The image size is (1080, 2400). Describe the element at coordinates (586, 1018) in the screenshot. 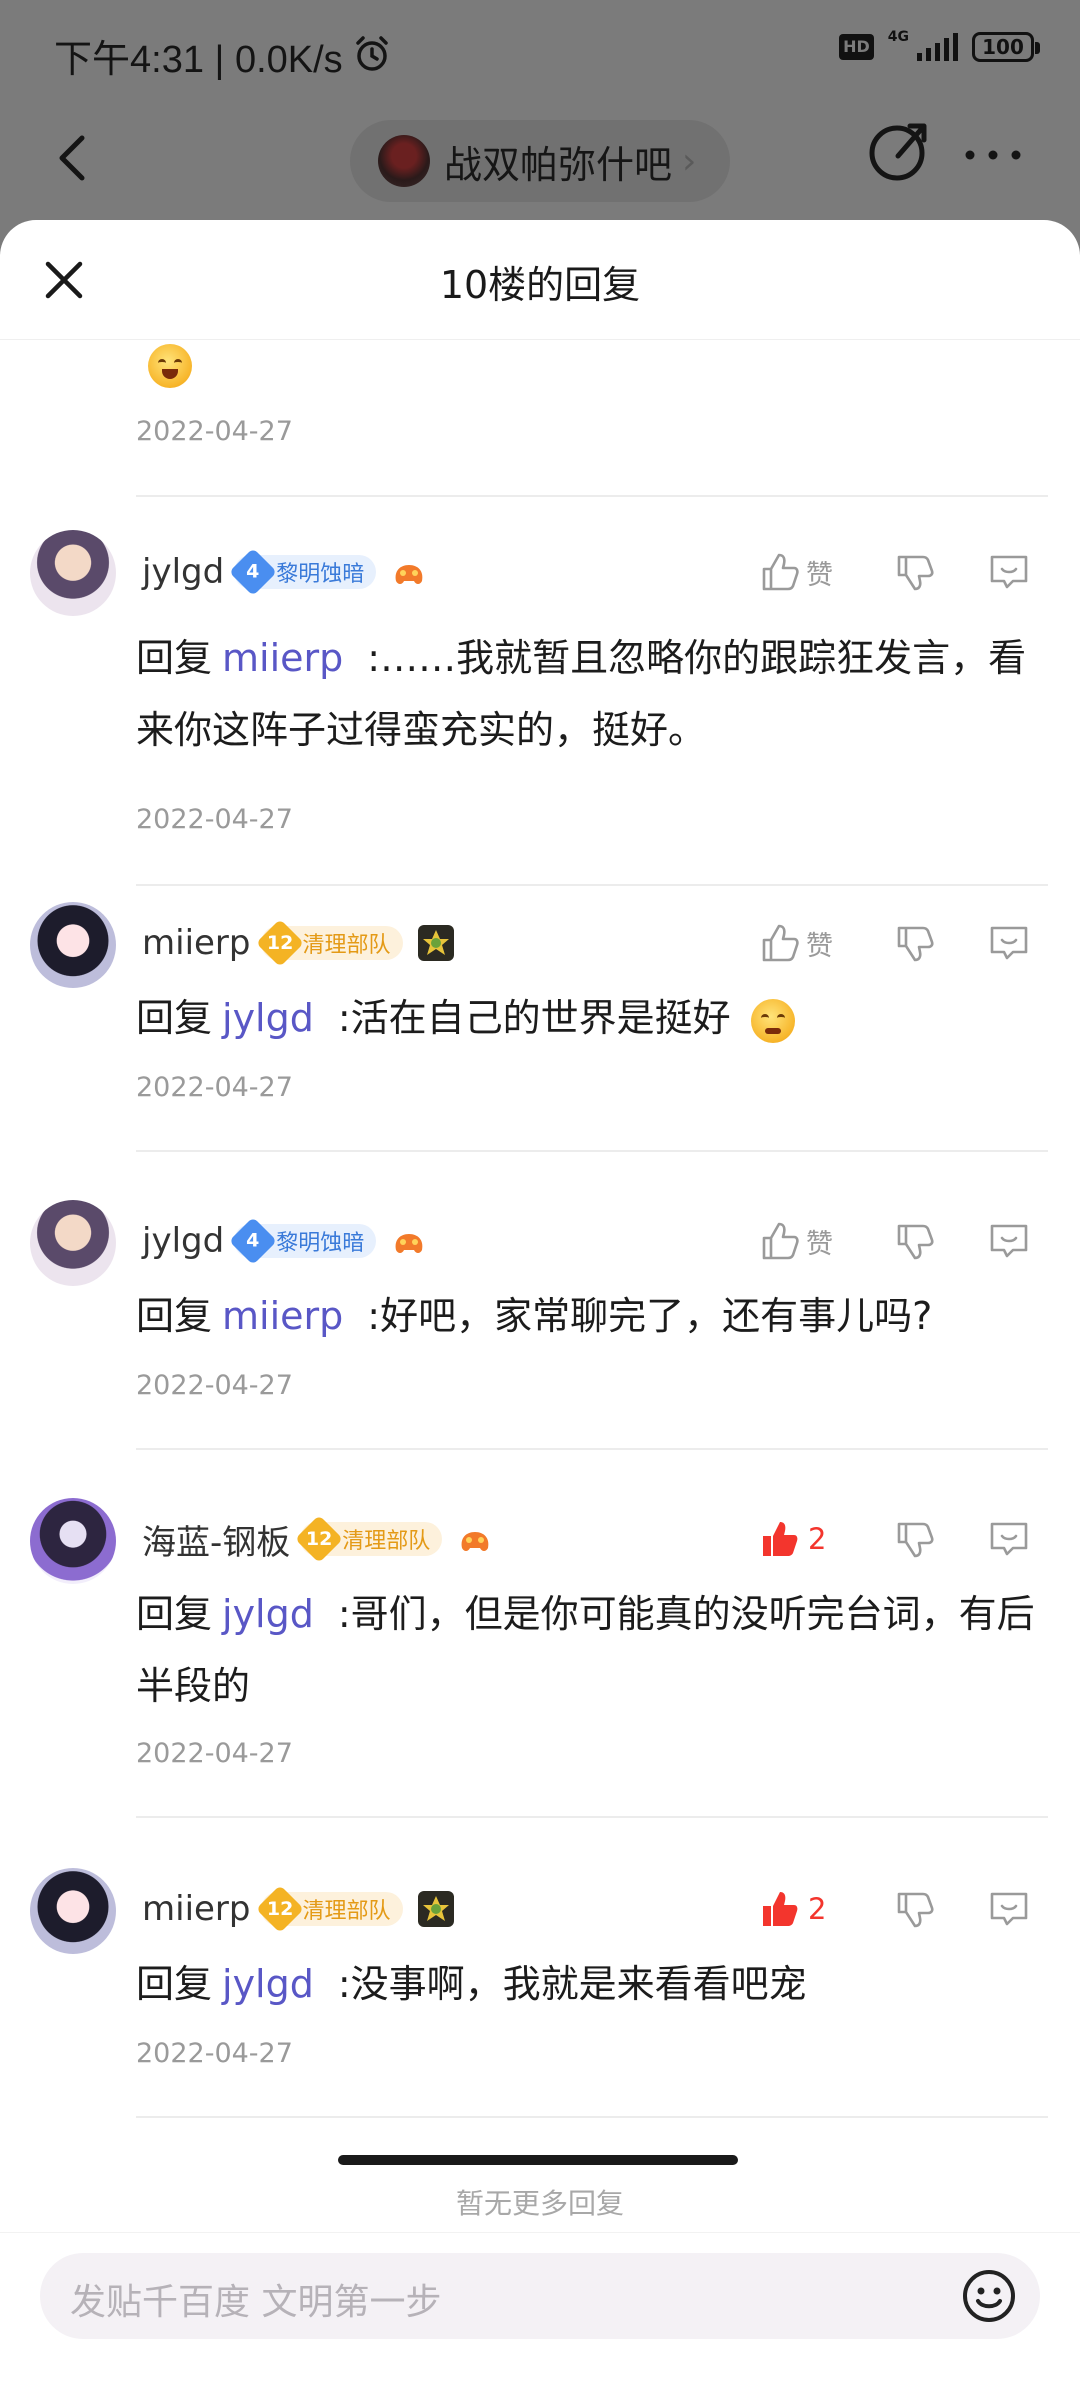

I see `reply-text: 回复 jylgd:活在自己的世界是挺好` at that location.